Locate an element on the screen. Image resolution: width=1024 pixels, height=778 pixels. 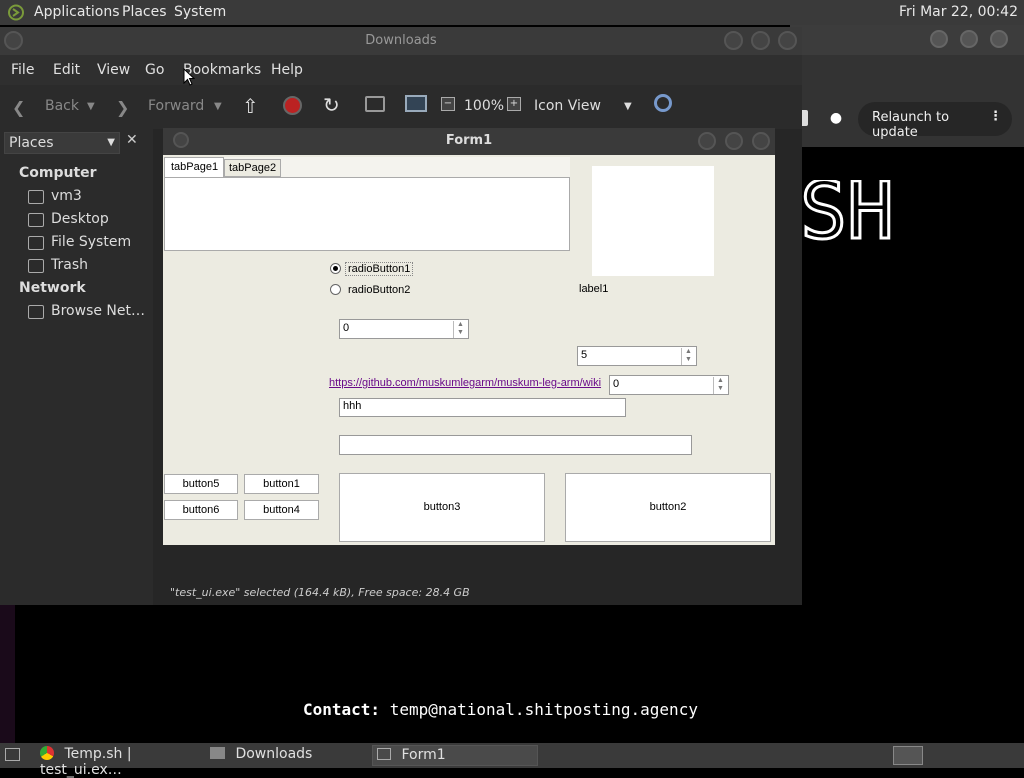
forward-dropdown-icon: ▼ is located at coordinates (218, 106).